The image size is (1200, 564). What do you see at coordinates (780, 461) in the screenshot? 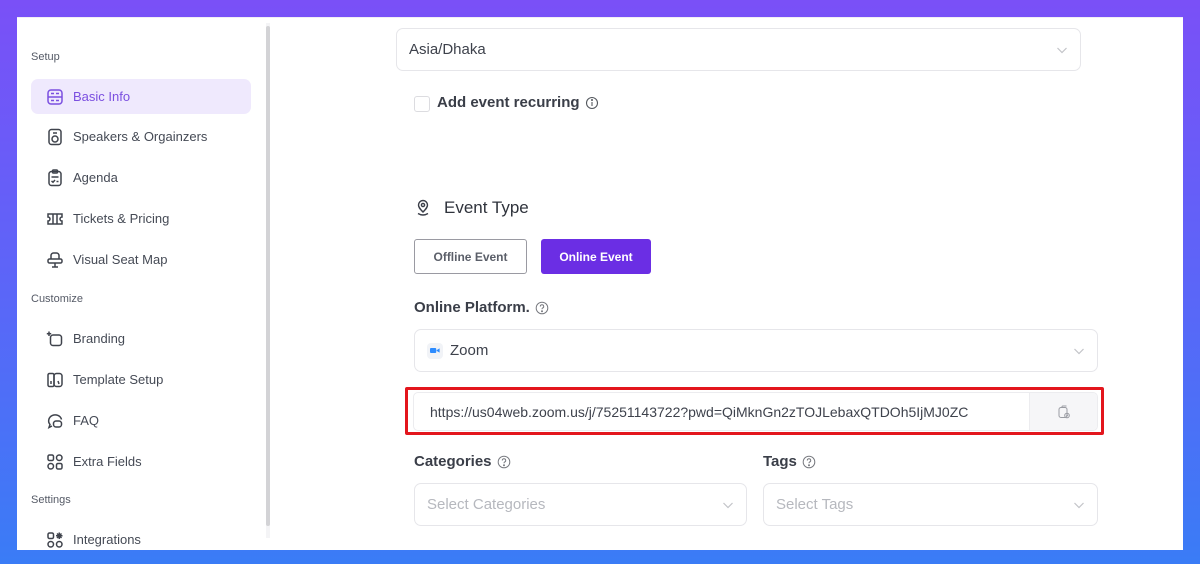
I see `tags-label: Tags` at bounding box center [780, 461].